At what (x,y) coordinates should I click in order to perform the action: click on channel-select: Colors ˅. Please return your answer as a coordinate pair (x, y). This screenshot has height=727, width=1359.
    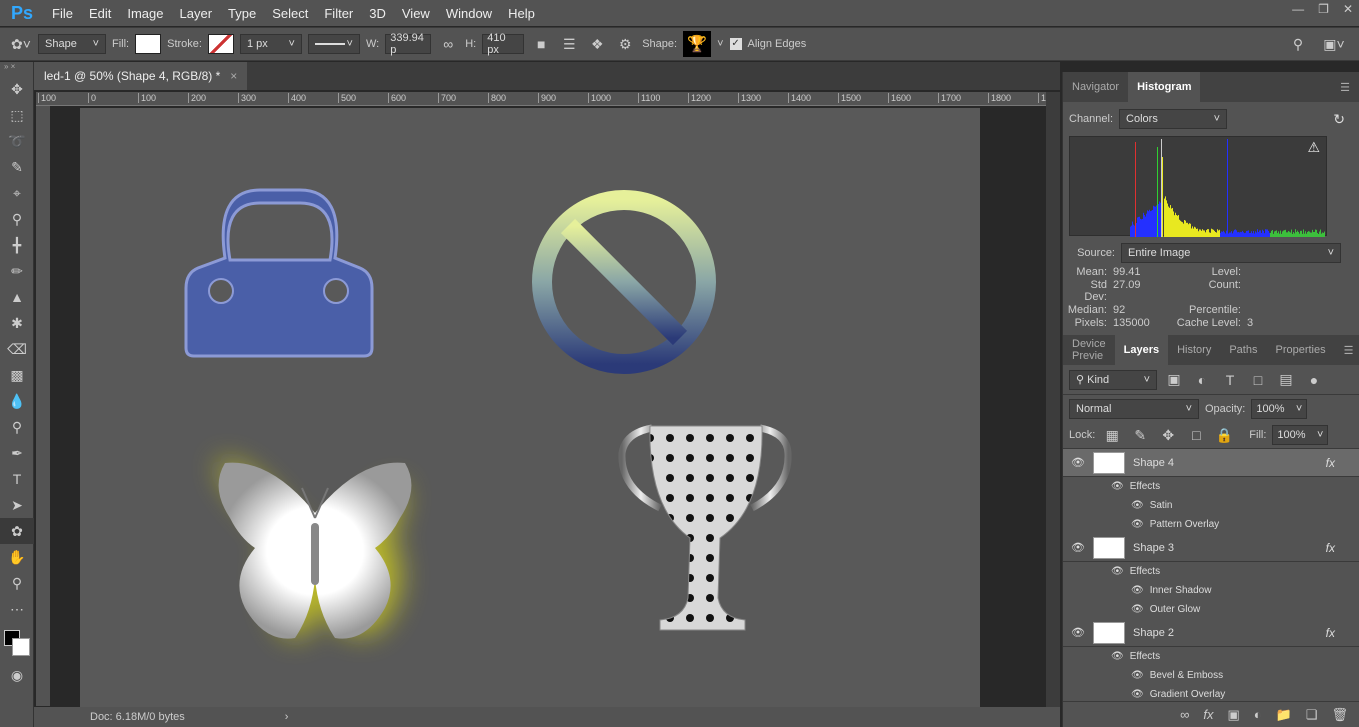
    Looking at the image, I should click on (1173, 119).